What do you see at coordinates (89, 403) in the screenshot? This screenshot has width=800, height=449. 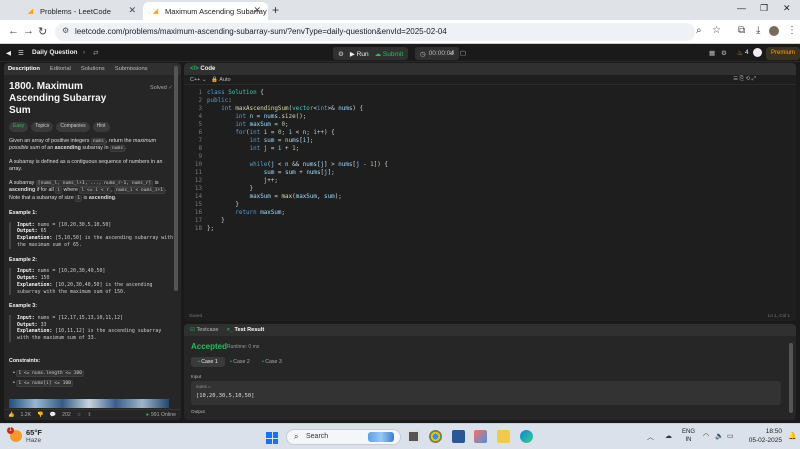 I see `promo-banner-image` at bounding box center [89, 403].